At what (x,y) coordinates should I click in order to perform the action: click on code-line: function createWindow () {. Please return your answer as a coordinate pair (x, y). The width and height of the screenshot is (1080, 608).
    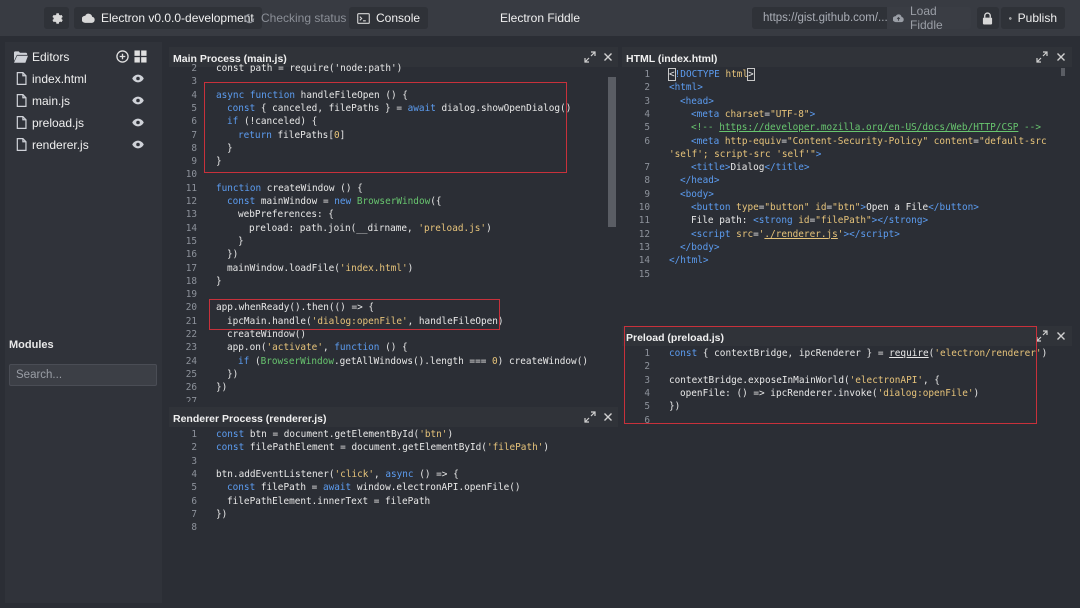
    Looking at the image, I should click on (289, 188).